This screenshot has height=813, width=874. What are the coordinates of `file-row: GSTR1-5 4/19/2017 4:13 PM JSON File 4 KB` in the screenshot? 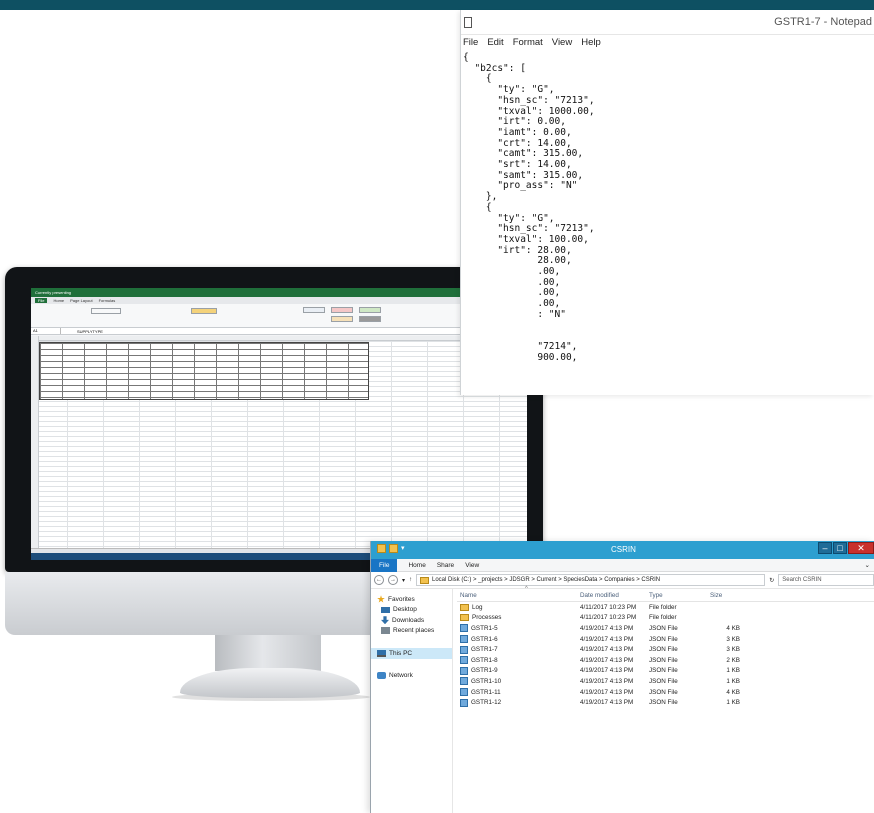 It's located at (665, 628).